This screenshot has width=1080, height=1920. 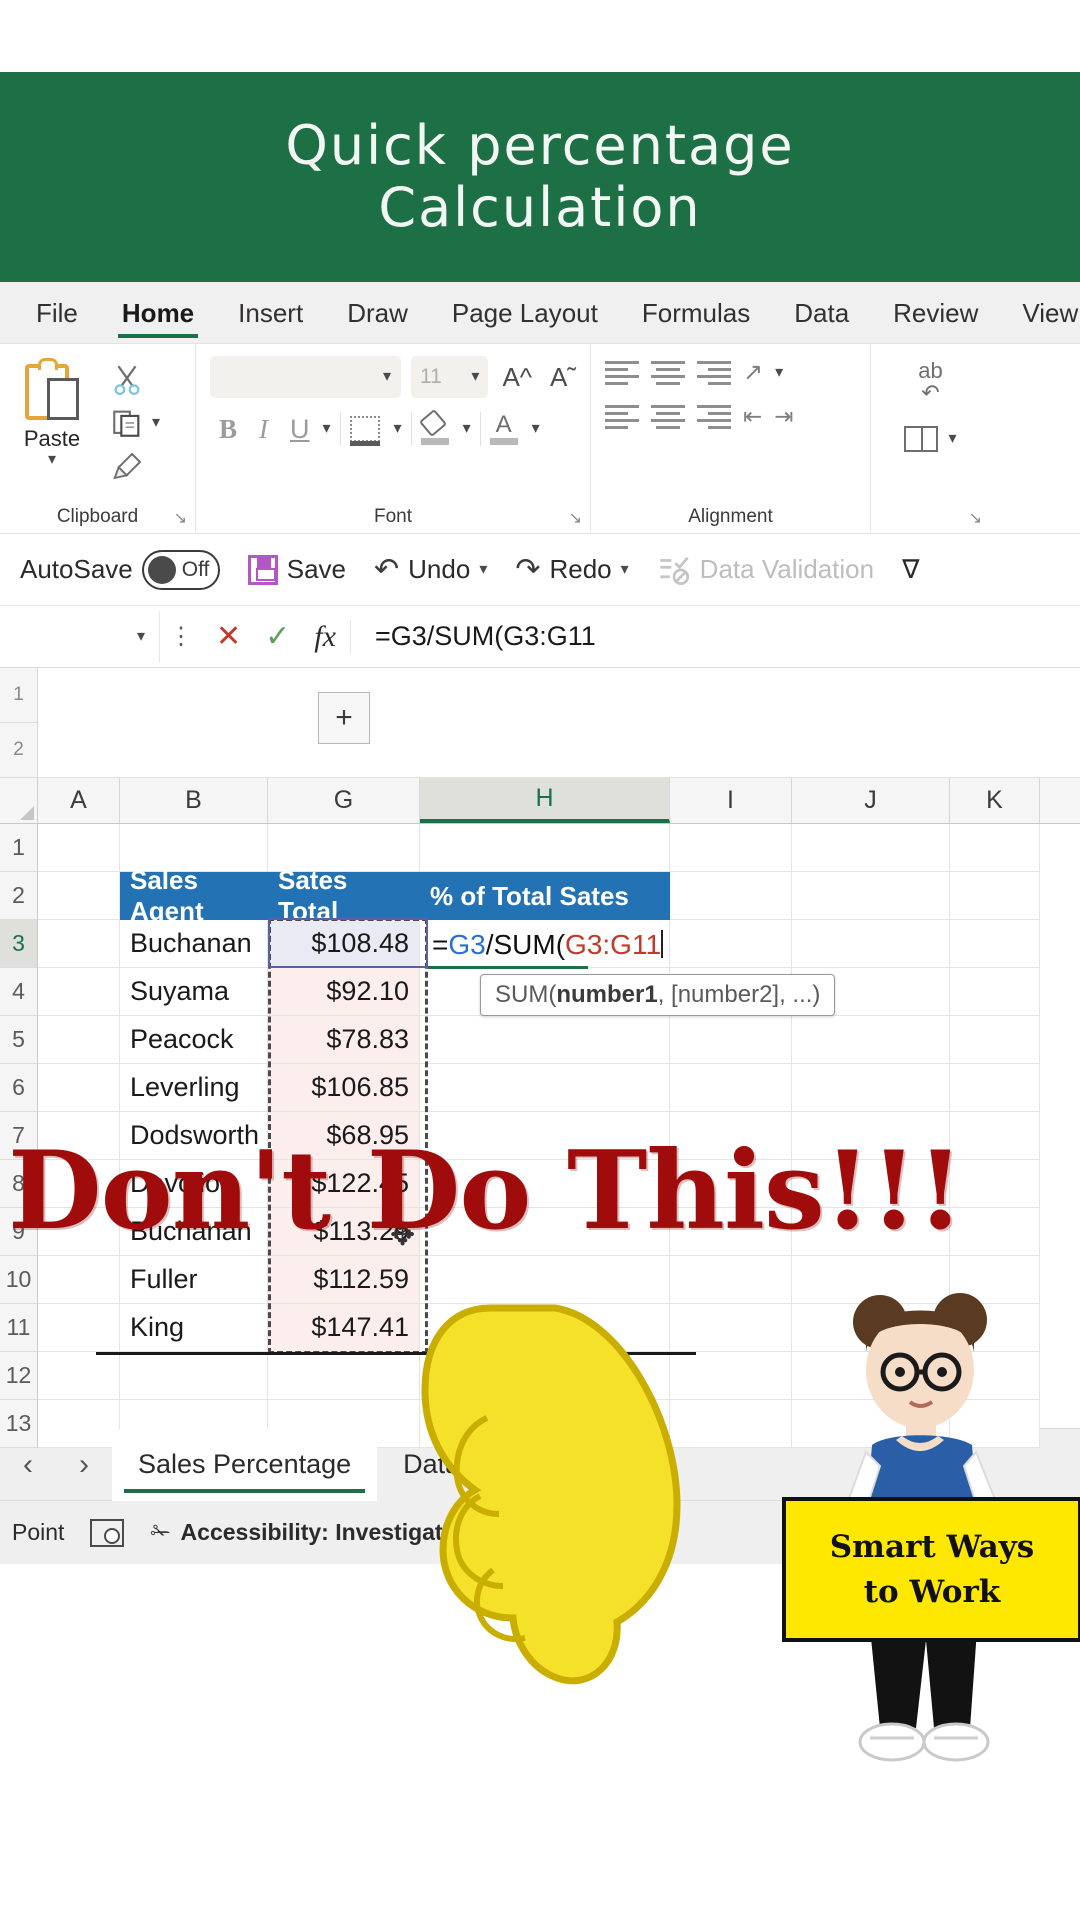 I want to click on ribbon-tab-formulas: Formulas, so click(x=696, y=313).